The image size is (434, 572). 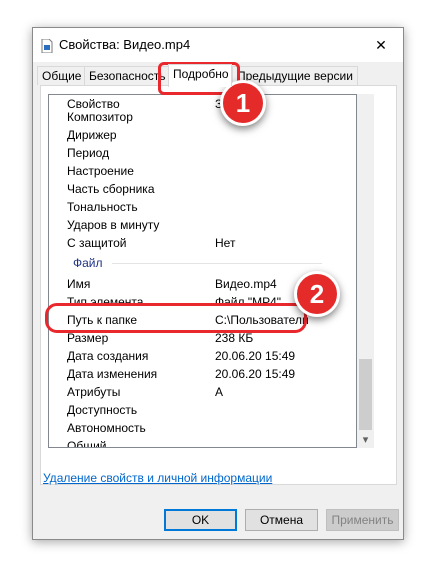 I want to click on apply-button: Применить, so click(x=362, y=520).